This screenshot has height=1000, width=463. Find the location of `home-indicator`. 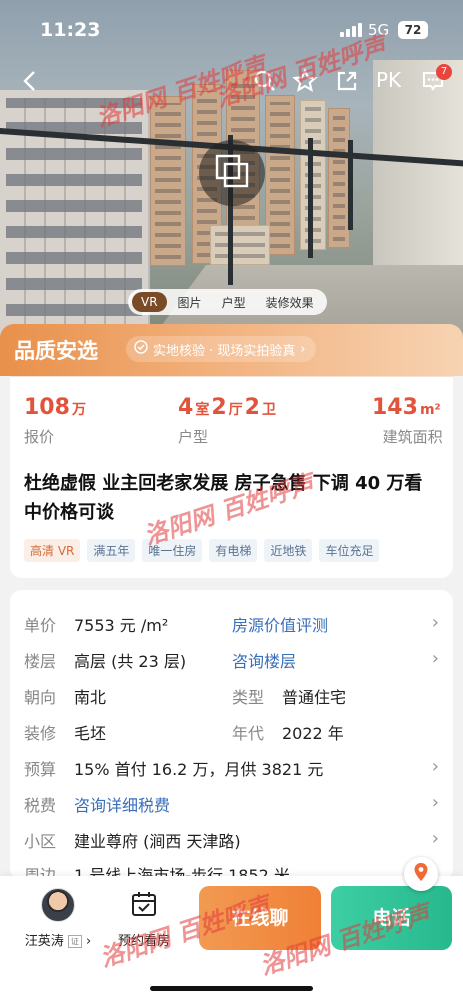

home-indicator is located at coordinates (231, 988).